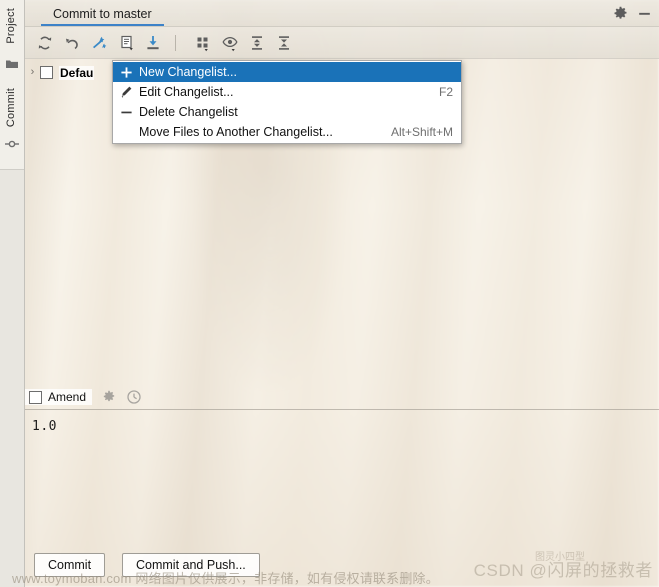 The width and height of the screenshot is (659, 587). Describe the element at coordinates (127, 43) in the screenshot. I see `diff-document-icon` at that location.